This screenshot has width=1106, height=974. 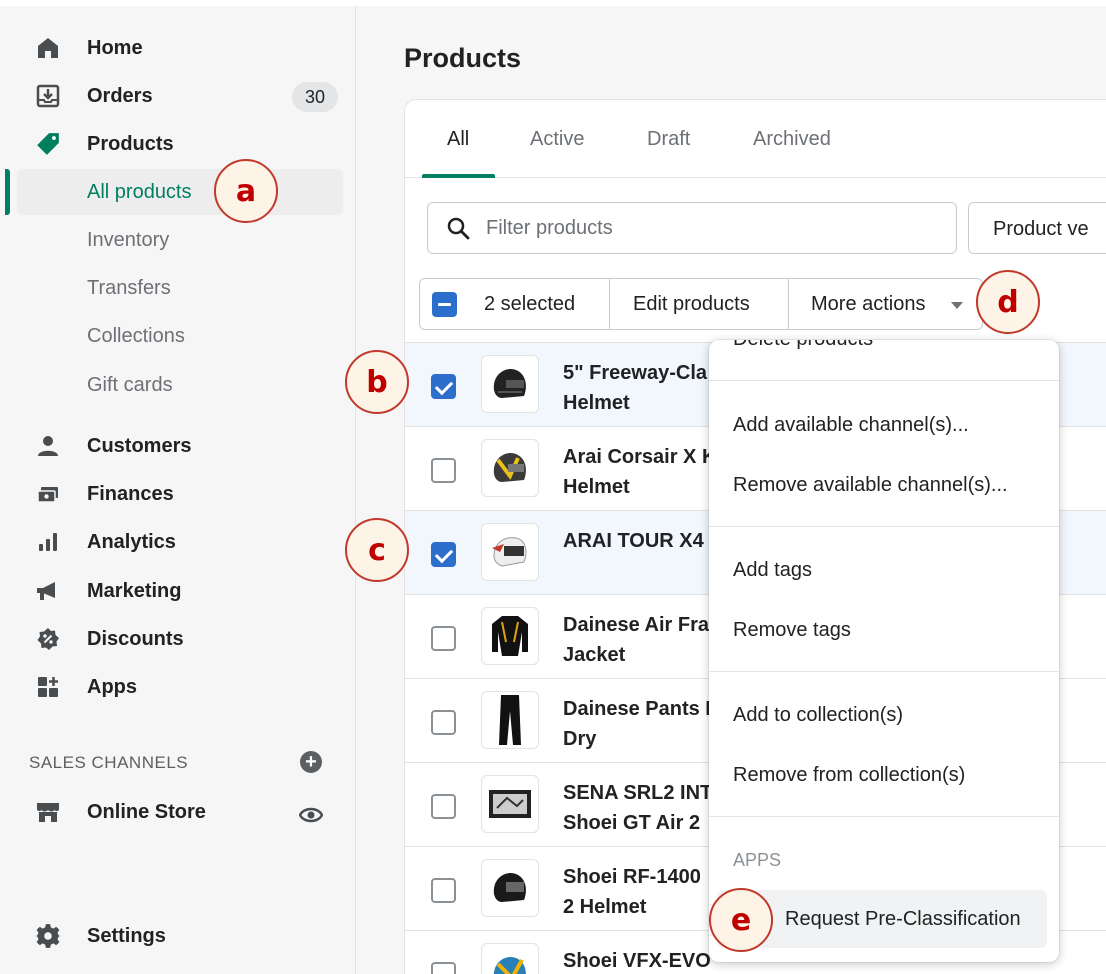 What do you see at coordinates (458, 139) in the screenshot?
I see `tab-all: All` at bounding box center [458, 139].